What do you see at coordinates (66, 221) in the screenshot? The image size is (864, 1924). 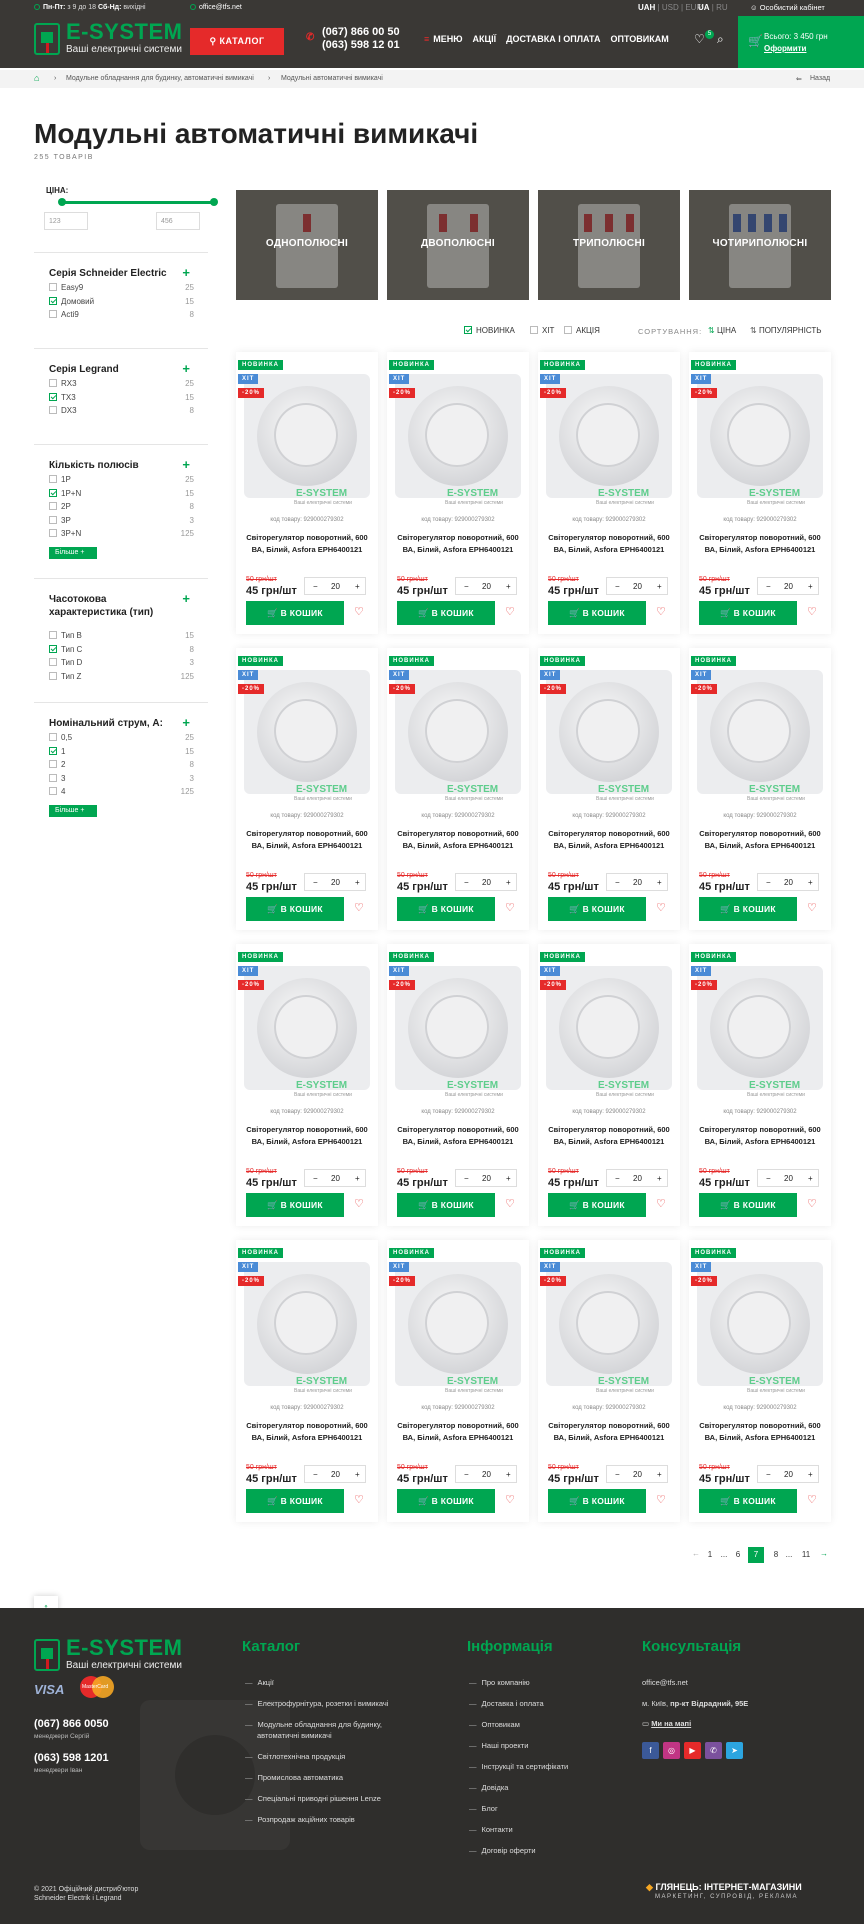 I see `price-min-input: 123` at bounding box center [66, 221].